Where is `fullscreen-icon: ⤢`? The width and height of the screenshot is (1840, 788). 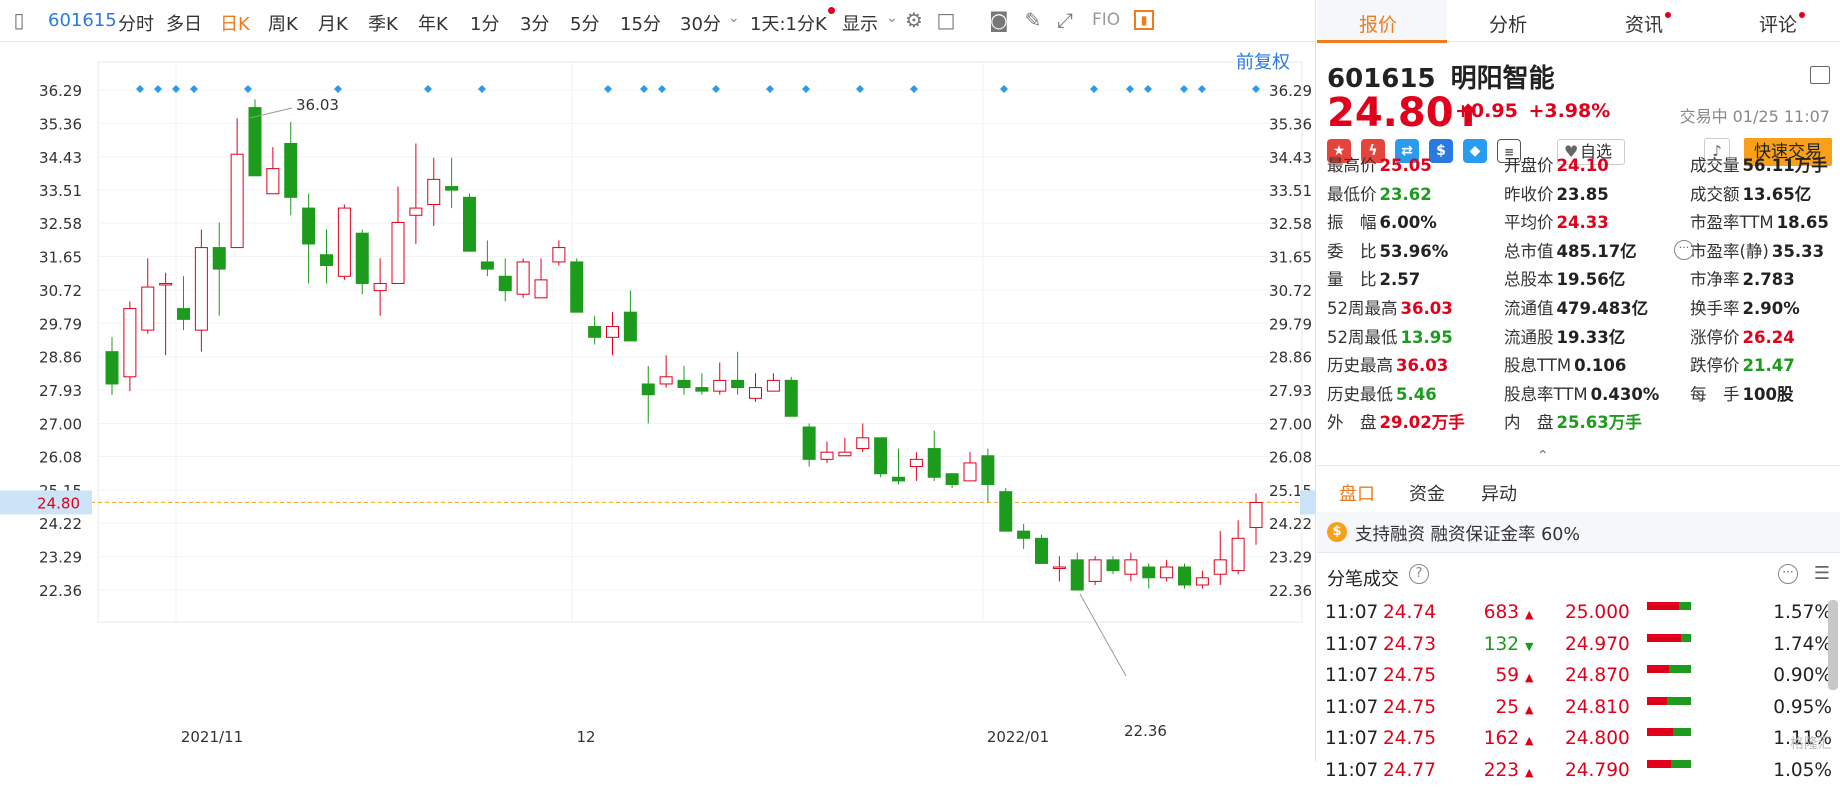
fullscreen-icon: ⤢ is located at coordinates (1065, 20).